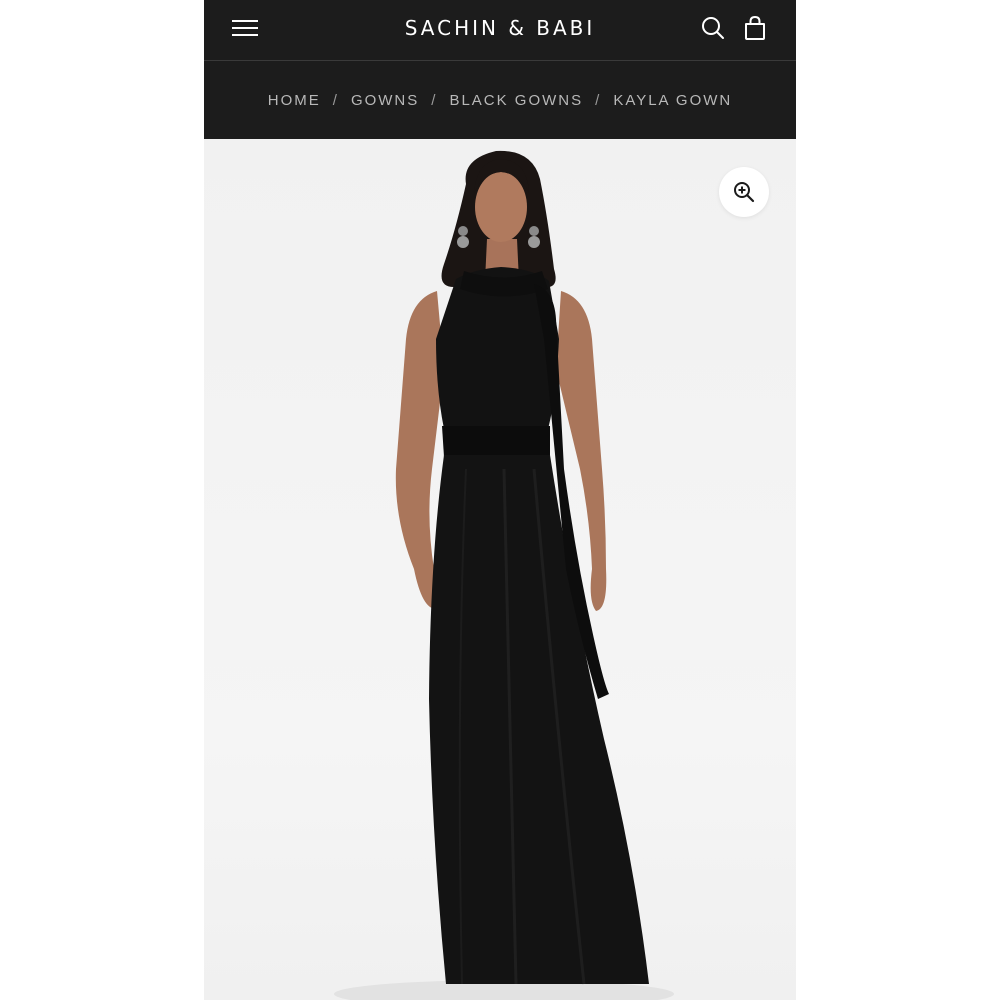  I want to click on breadcrumb-black-gowns: BLACK GOWNS, so click(516, 100).